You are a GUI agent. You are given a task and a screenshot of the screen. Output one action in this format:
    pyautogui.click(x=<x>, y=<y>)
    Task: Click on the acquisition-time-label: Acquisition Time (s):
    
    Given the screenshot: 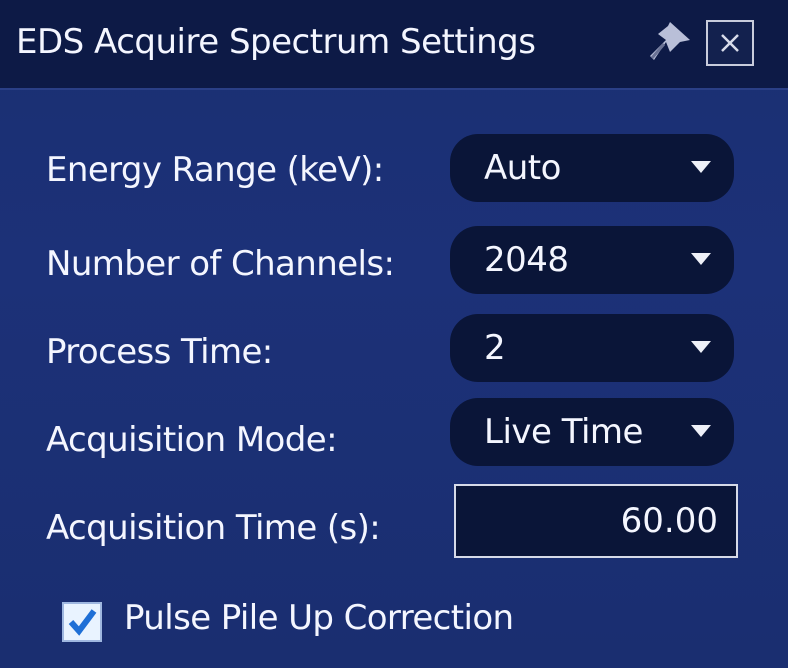 What is the action you would take?
    pyautogui.click(x=213, y=528)
    